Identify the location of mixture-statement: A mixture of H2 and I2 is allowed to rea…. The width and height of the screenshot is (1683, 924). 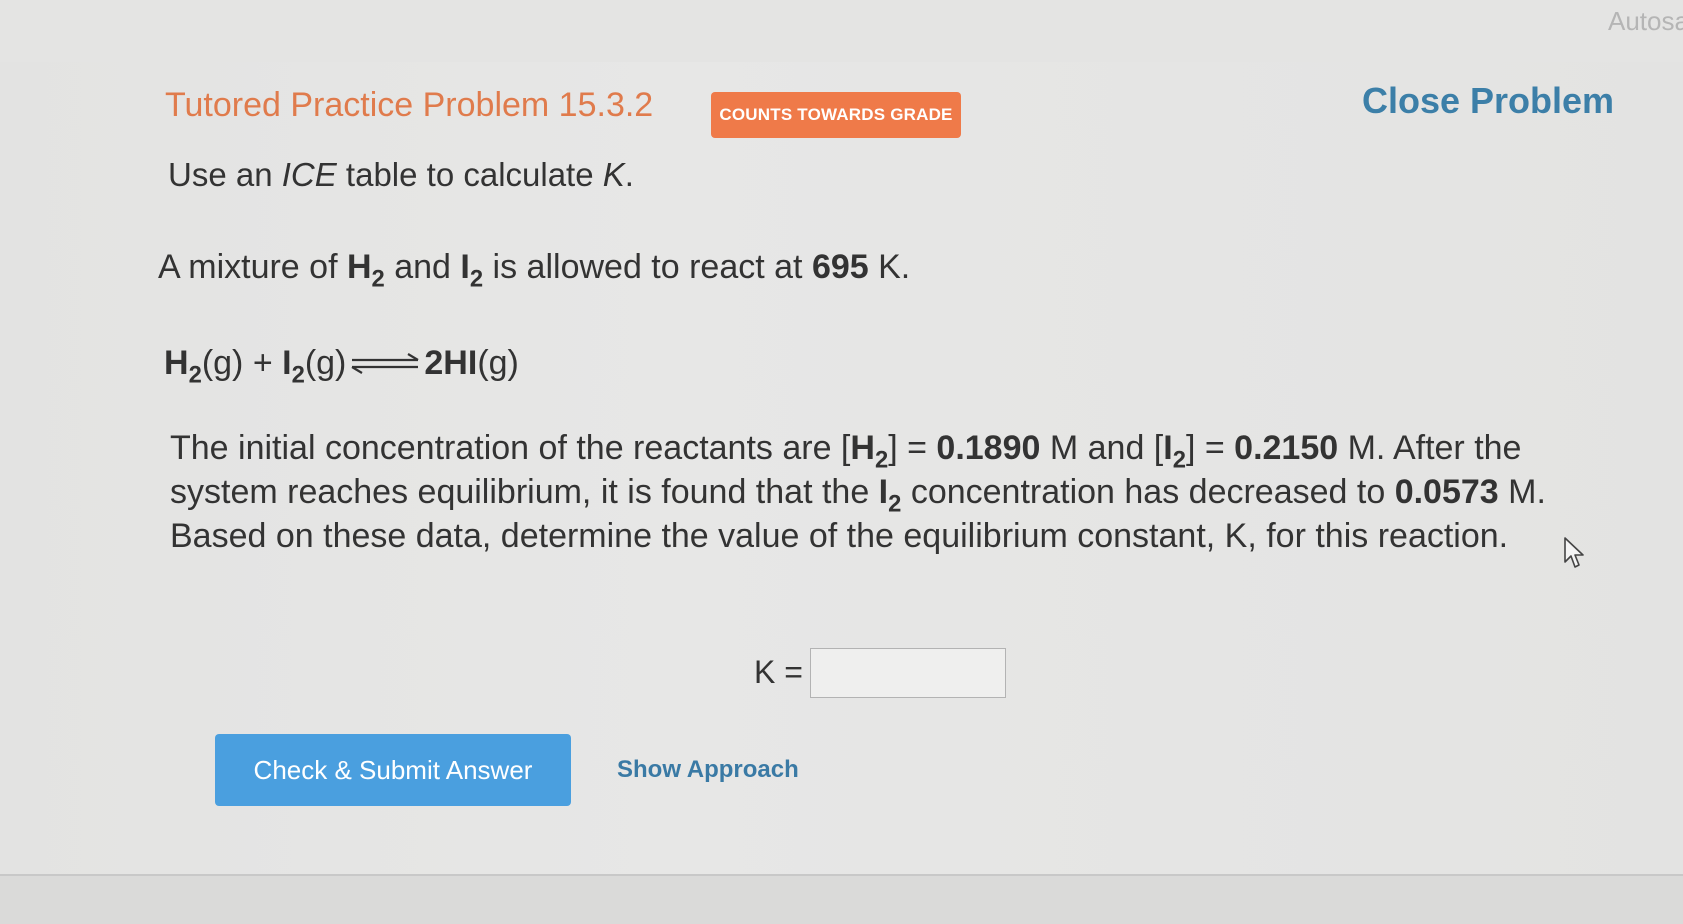
(534, 270).